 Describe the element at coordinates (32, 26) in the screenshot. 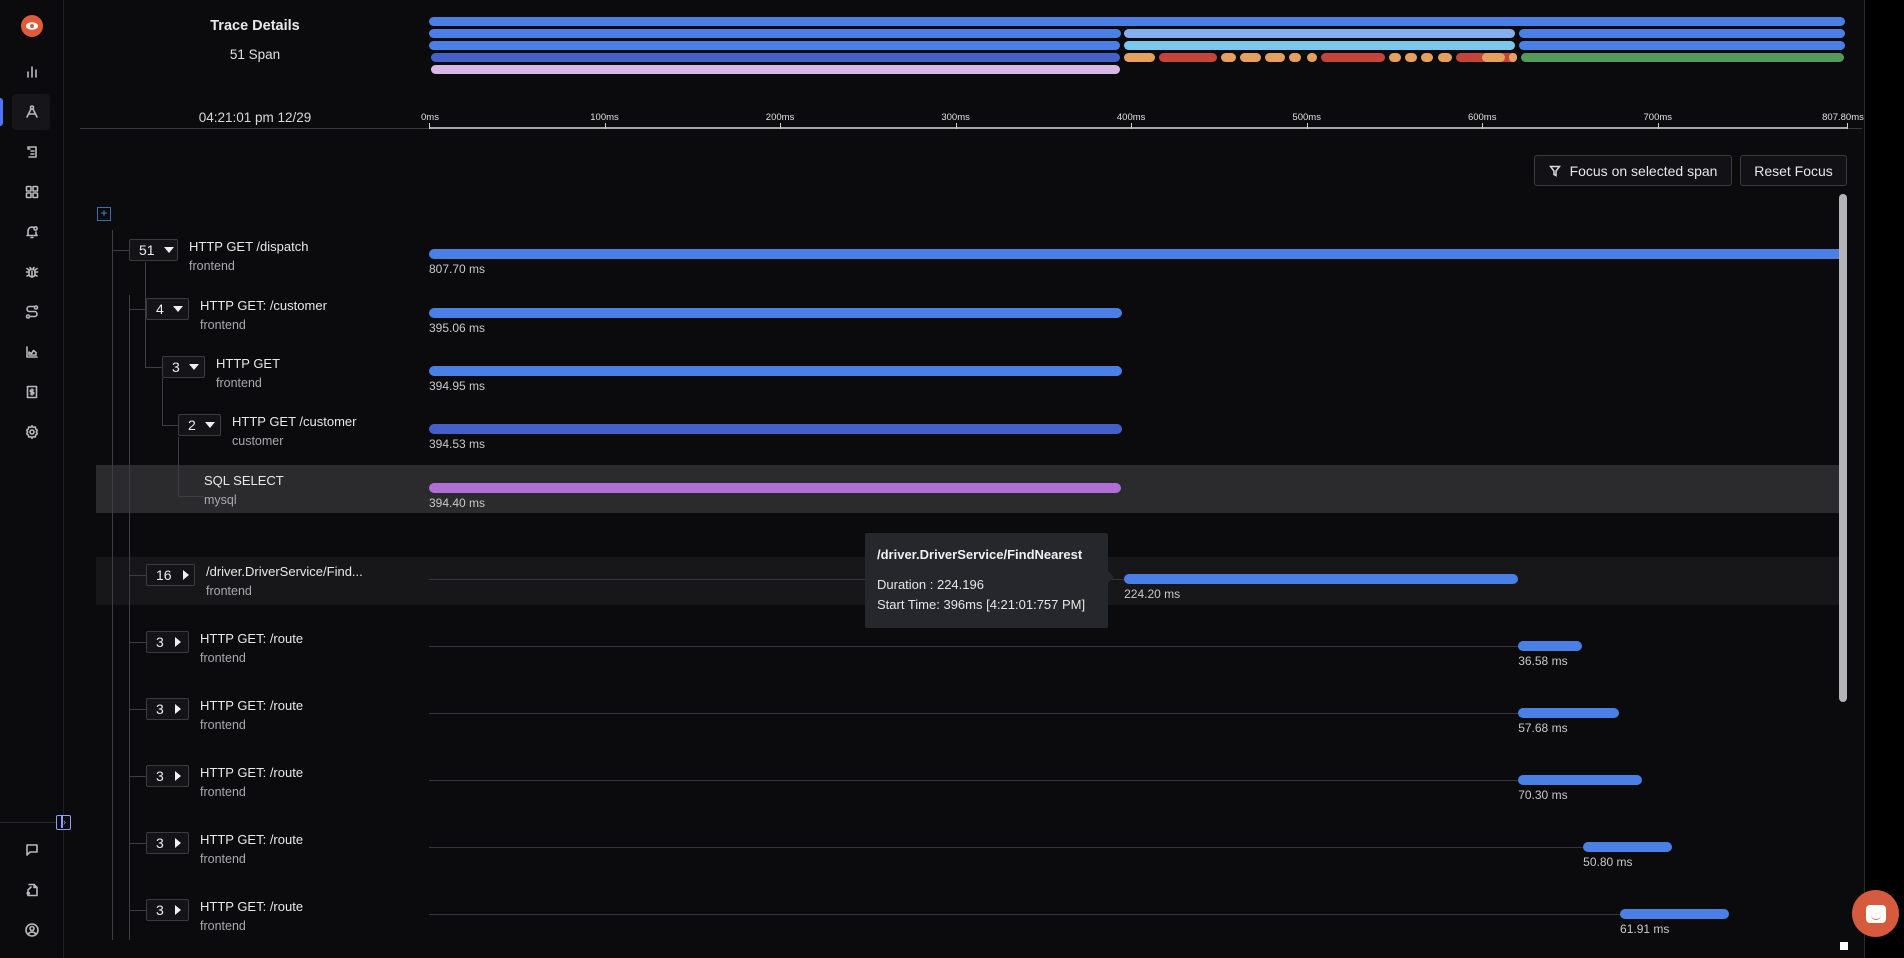

I see `app-logo` at that location.